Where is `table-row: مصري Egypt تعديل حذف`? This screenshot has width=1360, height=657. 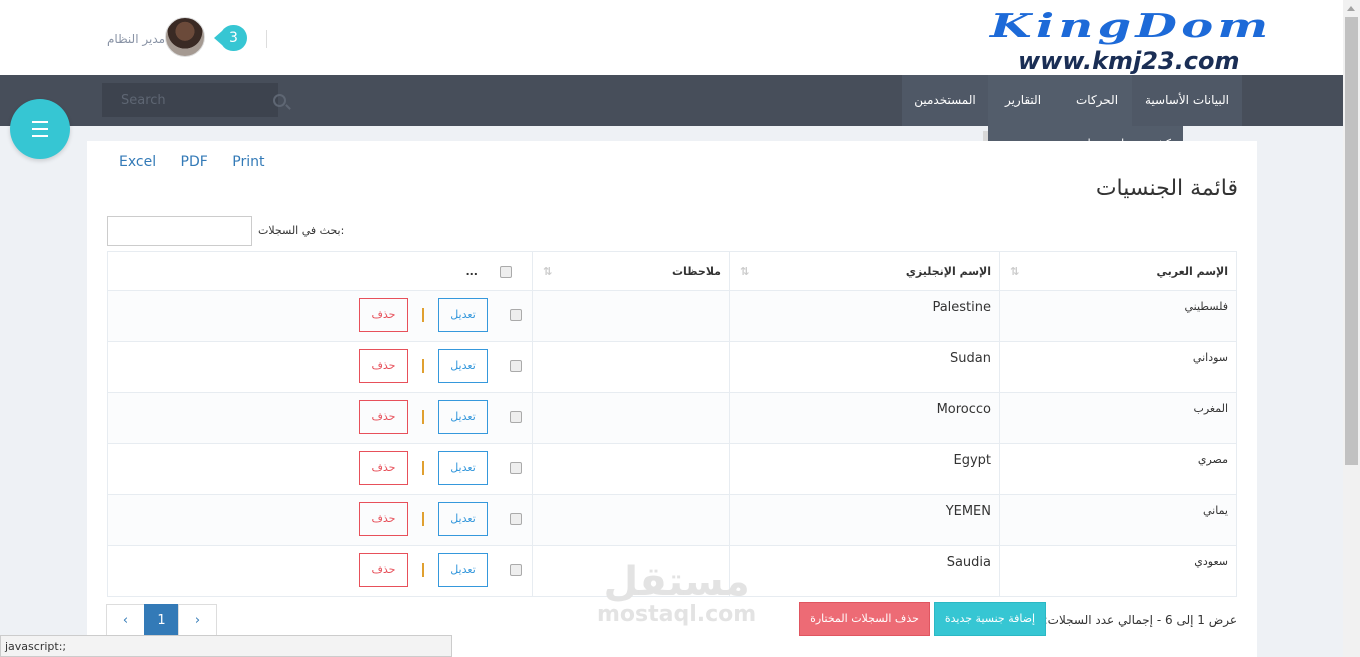
table-row: مصري Egypt تعديل حذف is located at coordinates (672, 469).